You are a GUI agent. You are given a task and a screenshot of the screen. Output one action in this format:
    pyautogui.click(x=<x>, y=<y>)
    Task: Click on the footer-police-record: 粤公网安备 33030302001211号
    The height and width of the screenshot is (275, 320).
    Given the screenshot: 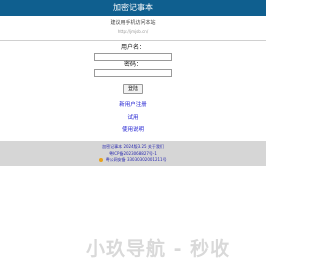 What is the action you would take?
    pyautogui.click(x=136, y=159)
    